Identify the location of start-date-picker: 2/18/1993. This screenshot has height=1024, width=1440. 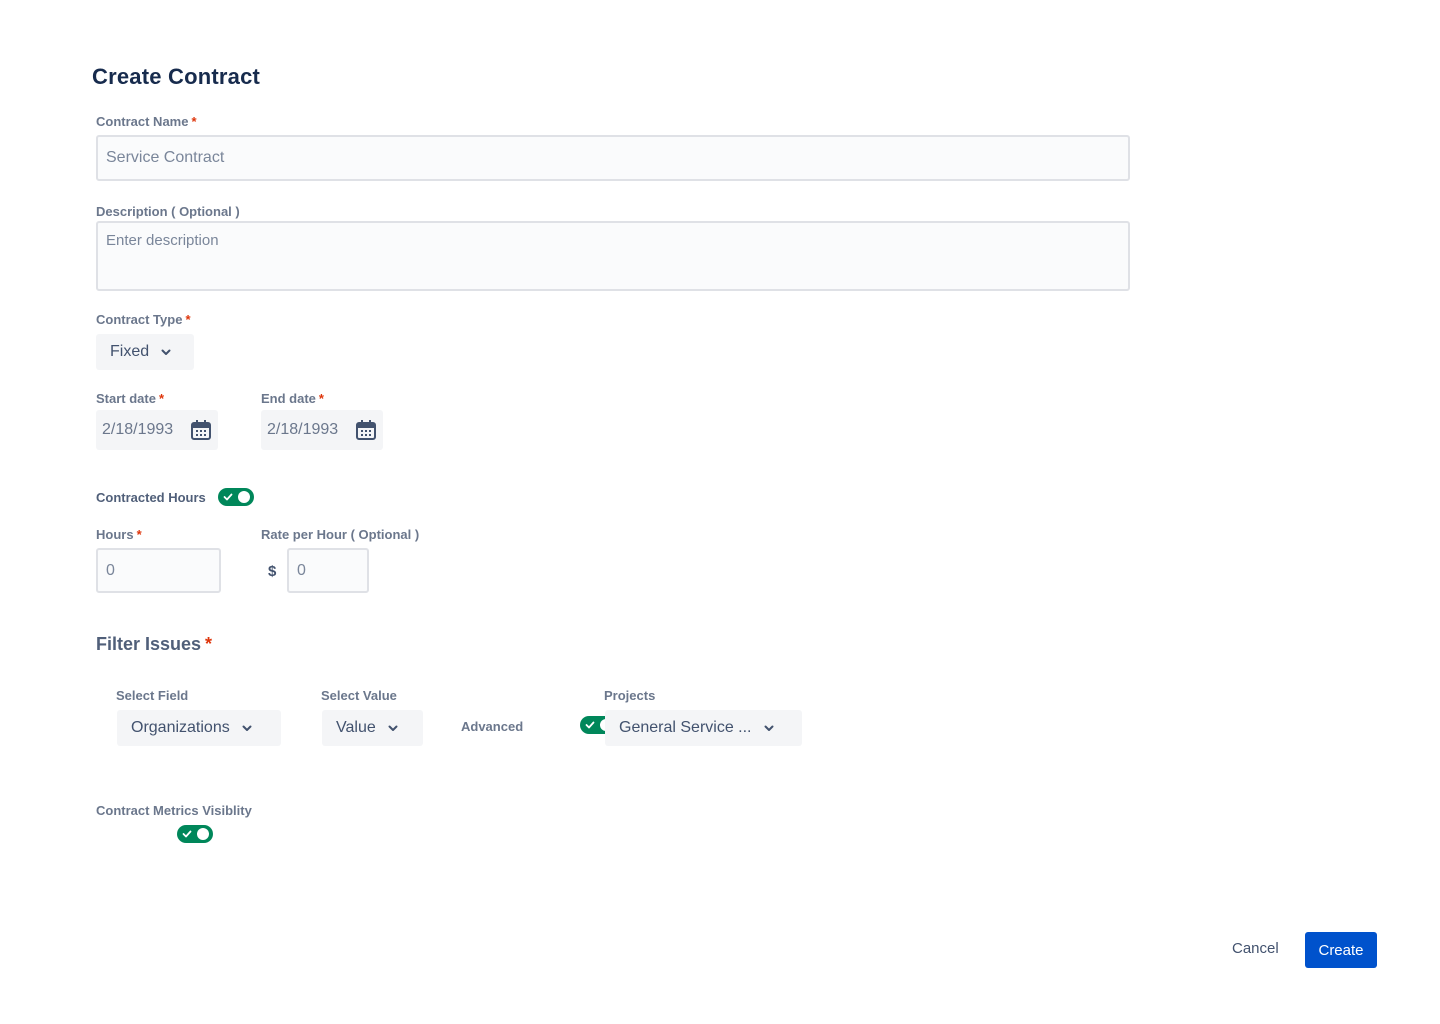
(157, 430).